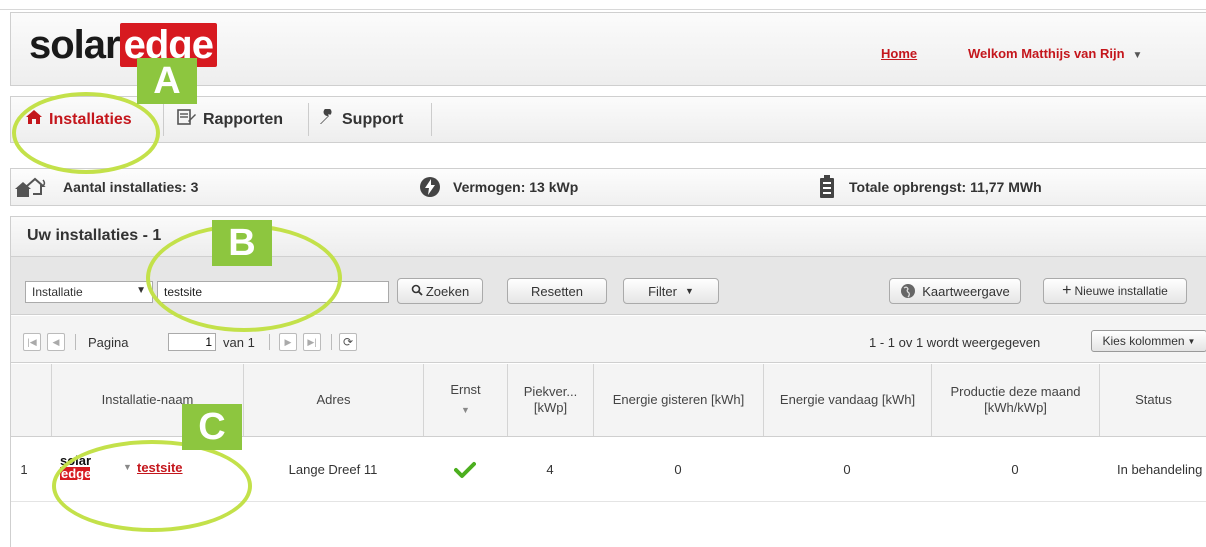 This screenshot has width=1206, height=547. Describe the element at coordinates (465, 400) in the screenshot. I see `col-severity-header: Ernst ▼` at that location.